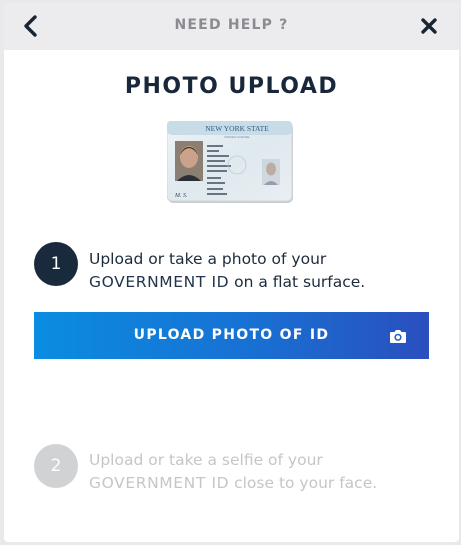 Image resolution: width=461 pixels, height=545 pixels. I want to click on step-1-emphasis: GOVERNMENT ID, so click(159, 282).